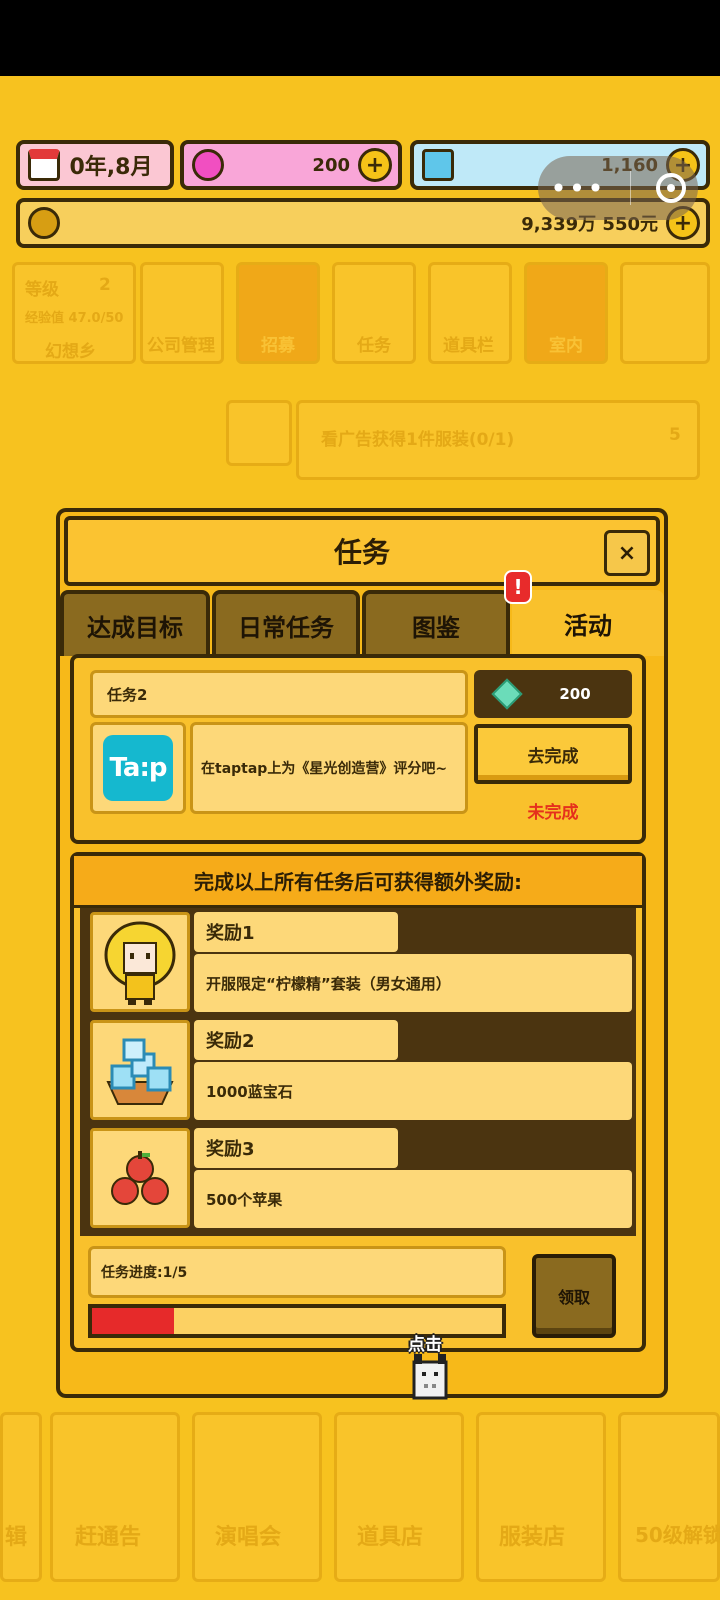  Describe the element at coordinates (21, 1497) in the screenshot. I see `nav-item-album: 辑` at that location.